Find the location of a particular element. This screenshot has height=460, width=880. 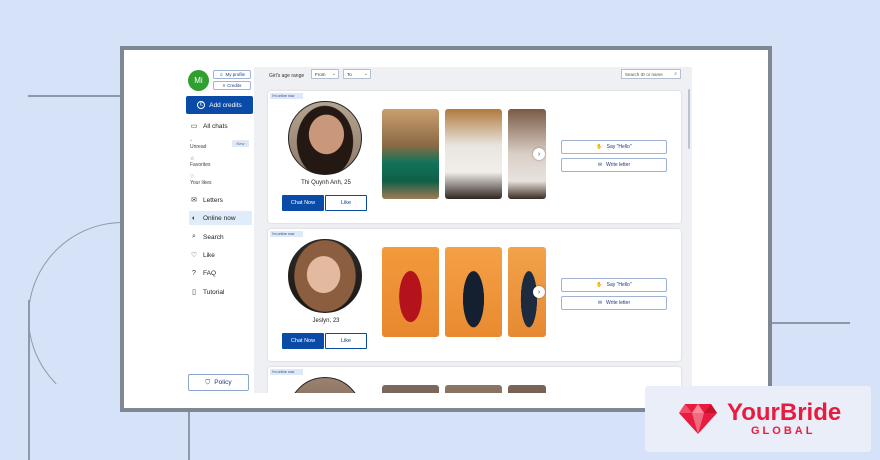

sidebar-item-faq: ? FAQ is located at coordinates (220, 273).